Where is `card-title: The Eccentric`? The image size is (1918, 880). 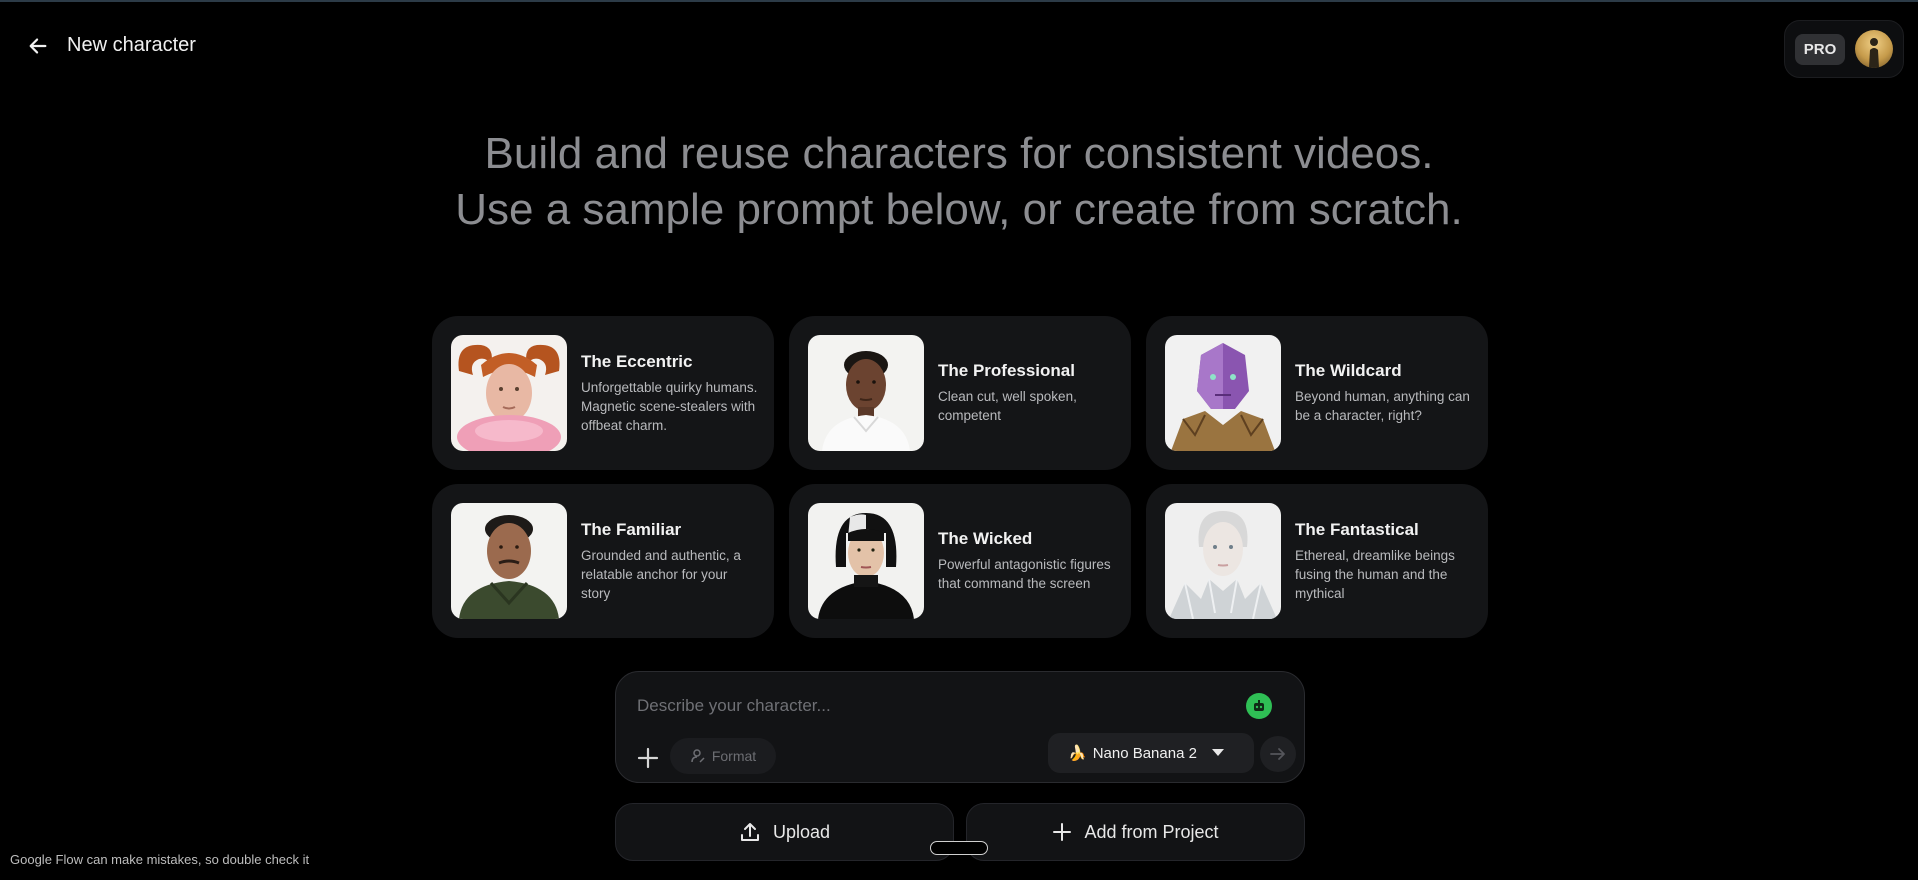 card-title: The Eccentric is located at coordinates (637, 361).